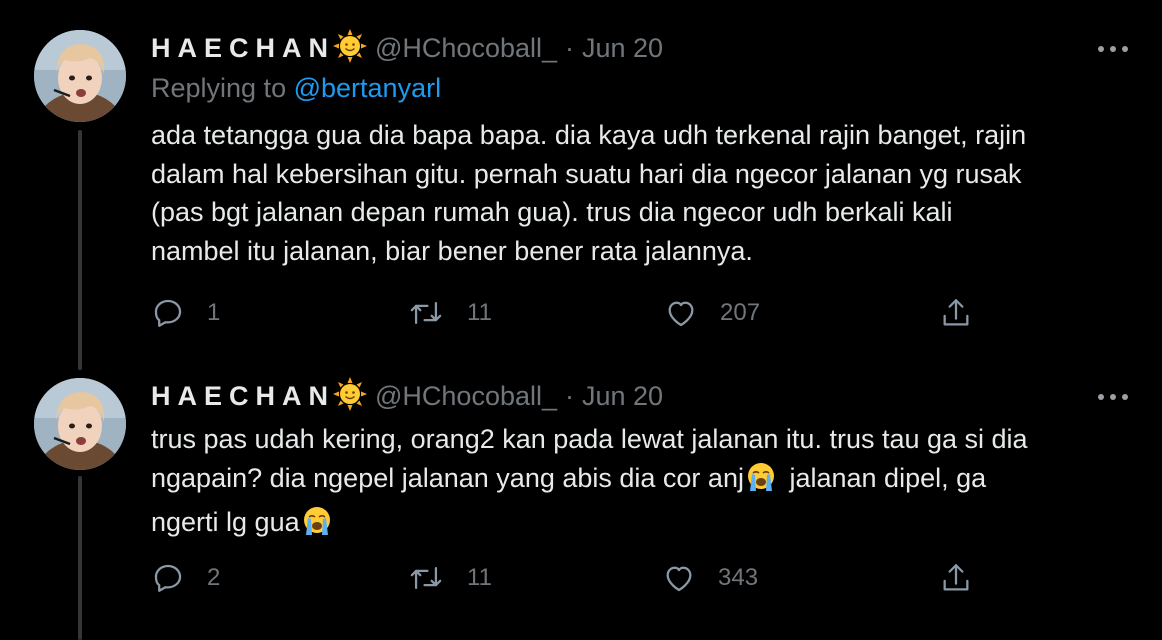 The image size is (1162, 640). What do you see at coordinates (219, 88) in the screenshot?
I see `replying-prefix: Replying to` at bounding box center [219, 88].